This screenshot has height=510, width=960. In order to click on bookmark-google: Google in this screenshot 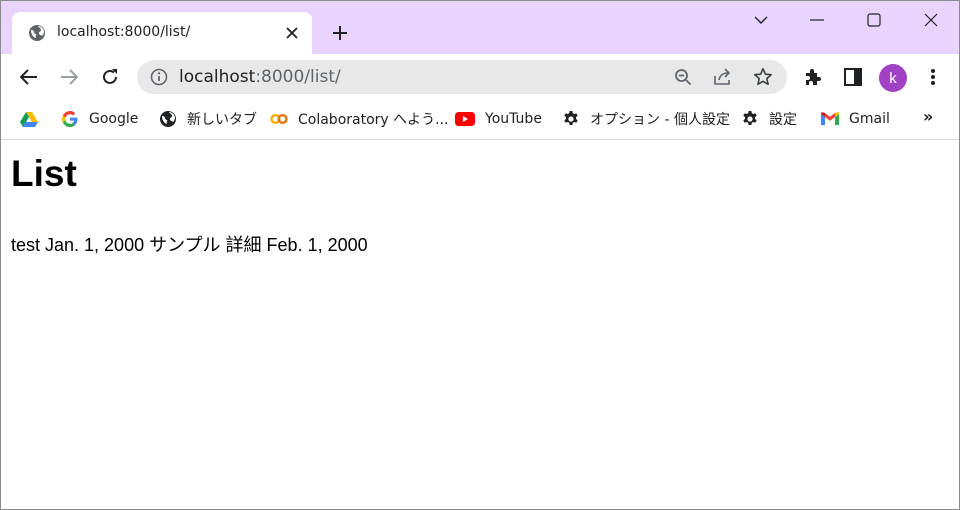, I will do `click(99, 119)`.